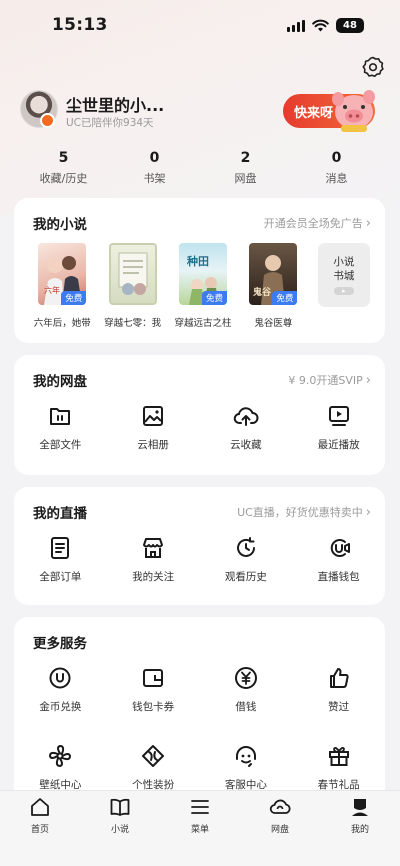 Image resolution: width=400 pixels, height=866 pixels. What do you see at coordinates (60, 689) in the screenshot?
I see `service-coin-exchange: 金币兑换` at bounding box center [60, 689].